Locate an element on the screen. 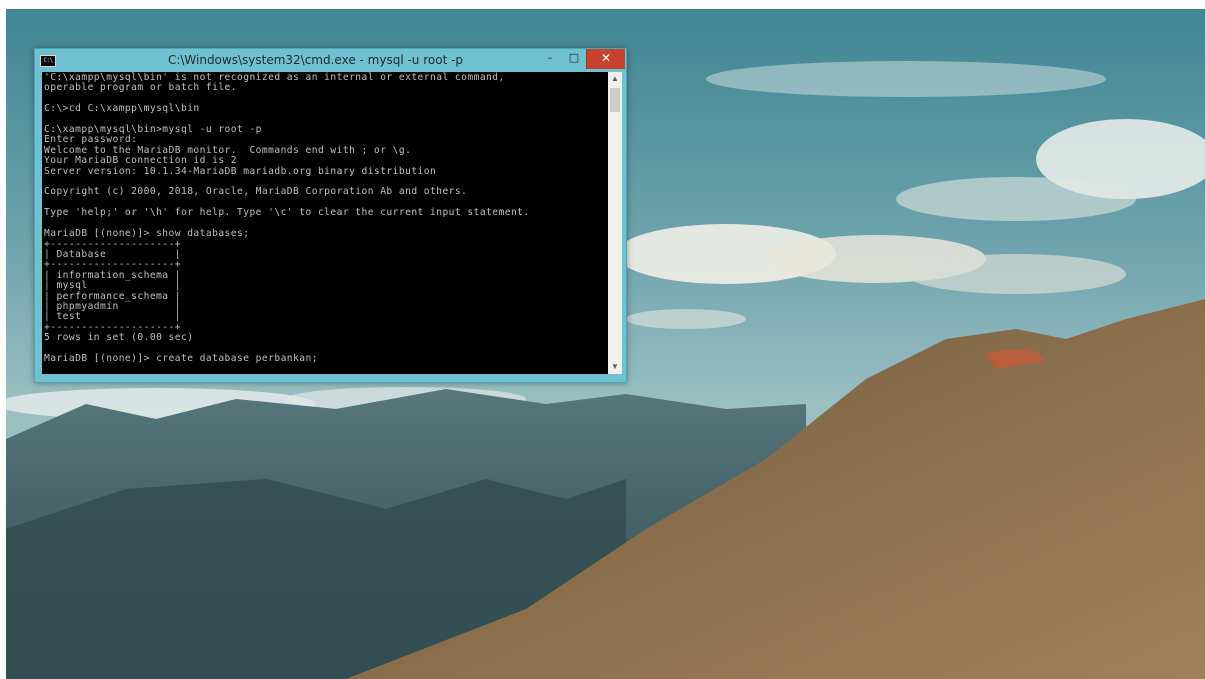 This screenshot has width=1205, height=679. console-line: Enter password: is located at coordinates (91, 140).